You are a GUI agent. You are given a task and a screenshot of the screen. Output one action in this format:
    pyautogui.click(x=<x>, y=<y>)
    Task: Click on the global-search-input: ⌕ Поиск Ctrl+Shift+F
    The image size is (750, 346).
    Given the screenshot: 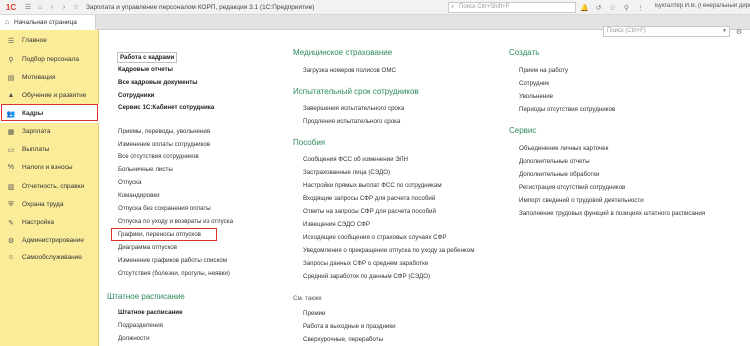 What is the action you would take?
    pyautogui.click(x=512, y=7)
    